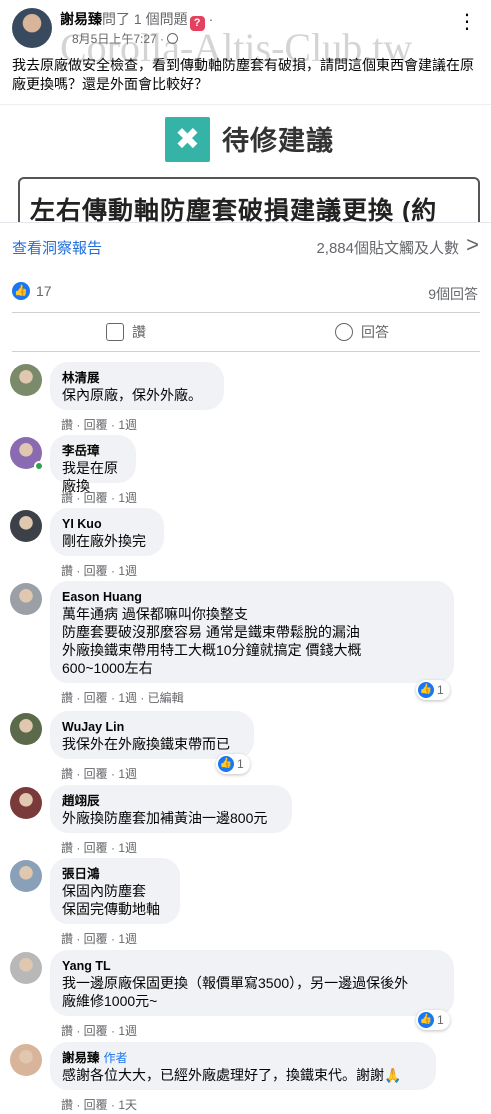  What do you see at coordinates (278, 141) in the screenshot?
I see `image-heading: 待修建議` at bounding box center [278, 141].